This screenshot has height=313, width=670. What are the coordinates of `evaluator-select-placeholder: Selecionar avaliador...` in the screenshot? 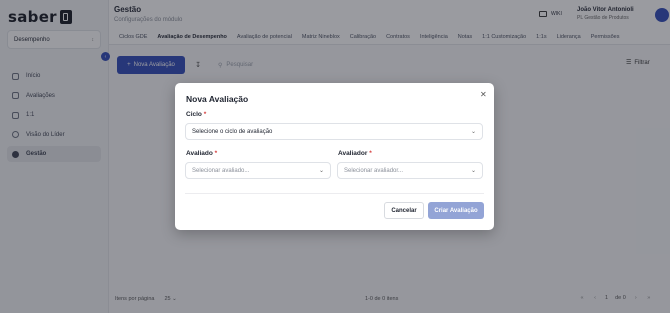 It's located at (374, 170).